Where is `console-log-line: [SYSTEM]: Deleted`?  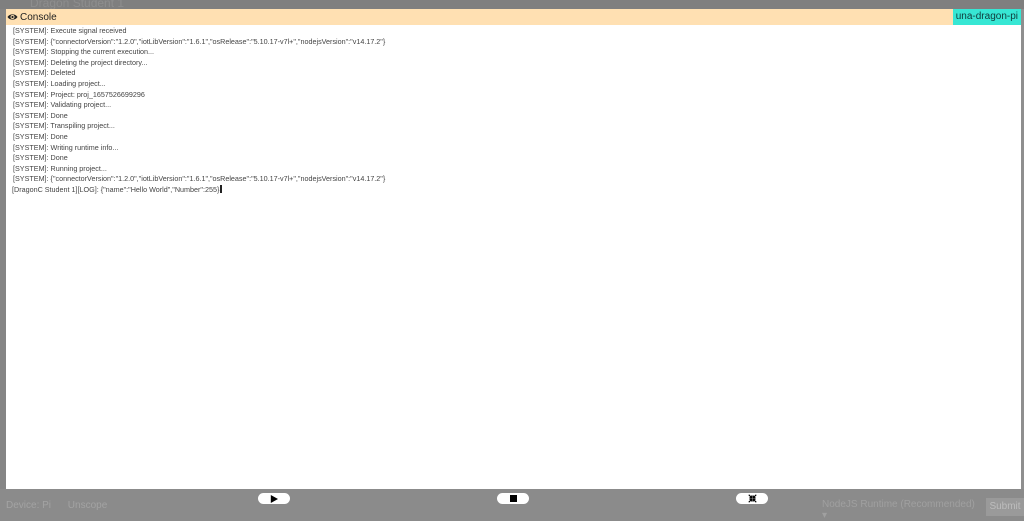
console-log-line: [SYSTEM]: Deleted is located at coordinates (44, 73).